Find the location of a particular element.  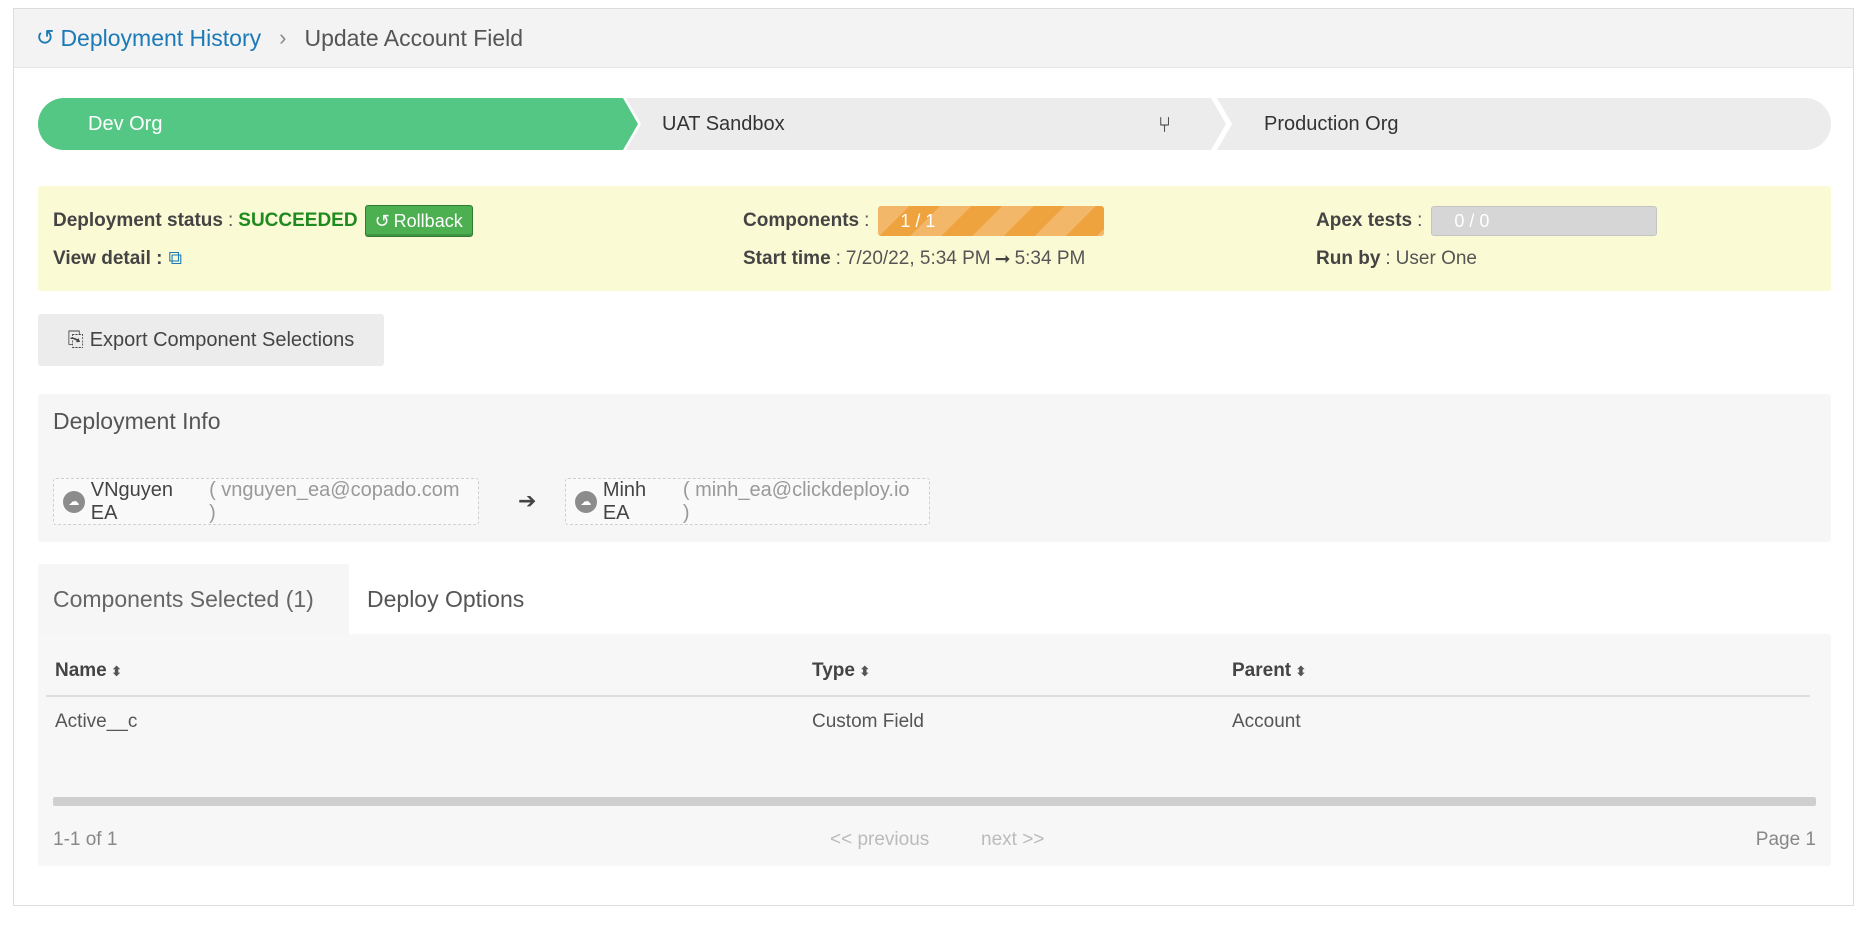

source-org-name: VNguyen EA is located at coordinates (132, 501).